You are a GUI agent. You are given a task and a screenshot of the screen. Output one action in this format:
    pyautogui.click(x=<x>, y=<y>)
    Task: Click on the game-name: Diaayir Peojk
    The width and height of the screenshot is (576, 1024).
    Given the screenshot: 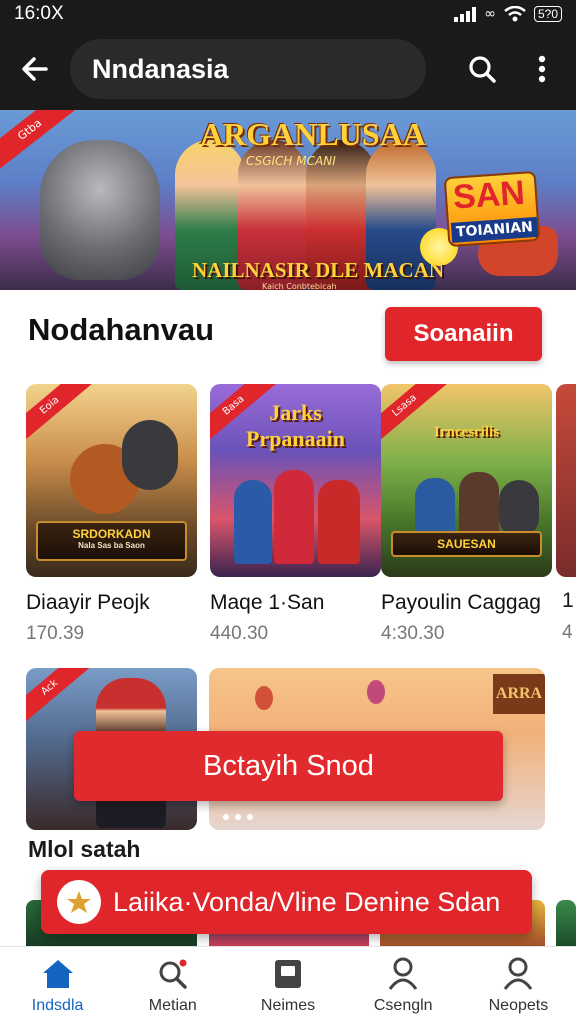 What is the action you would take?
    pyautogui.click(x=88, y=602)
    